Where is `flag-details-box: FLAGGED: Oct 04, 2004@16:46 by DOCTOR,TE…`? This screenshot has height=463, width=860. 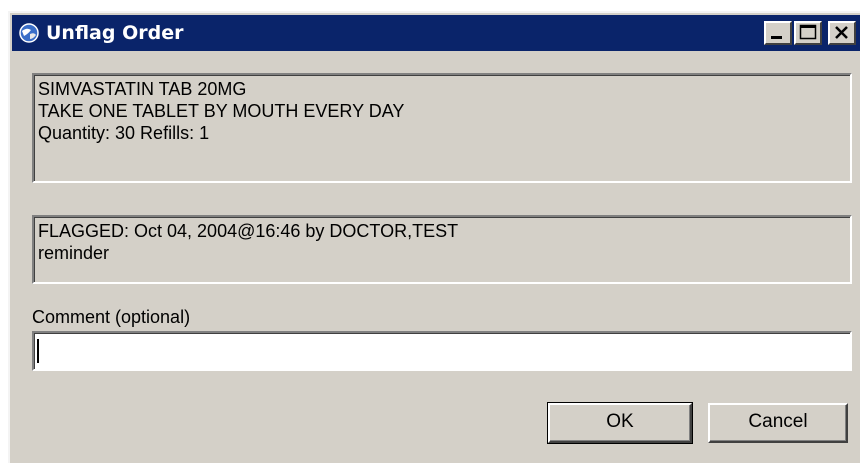
flag-details-box: FLAGGED: Oct 04, 2004@16:46 by DOCTOR,TE… is located at coordinates (442, 249).